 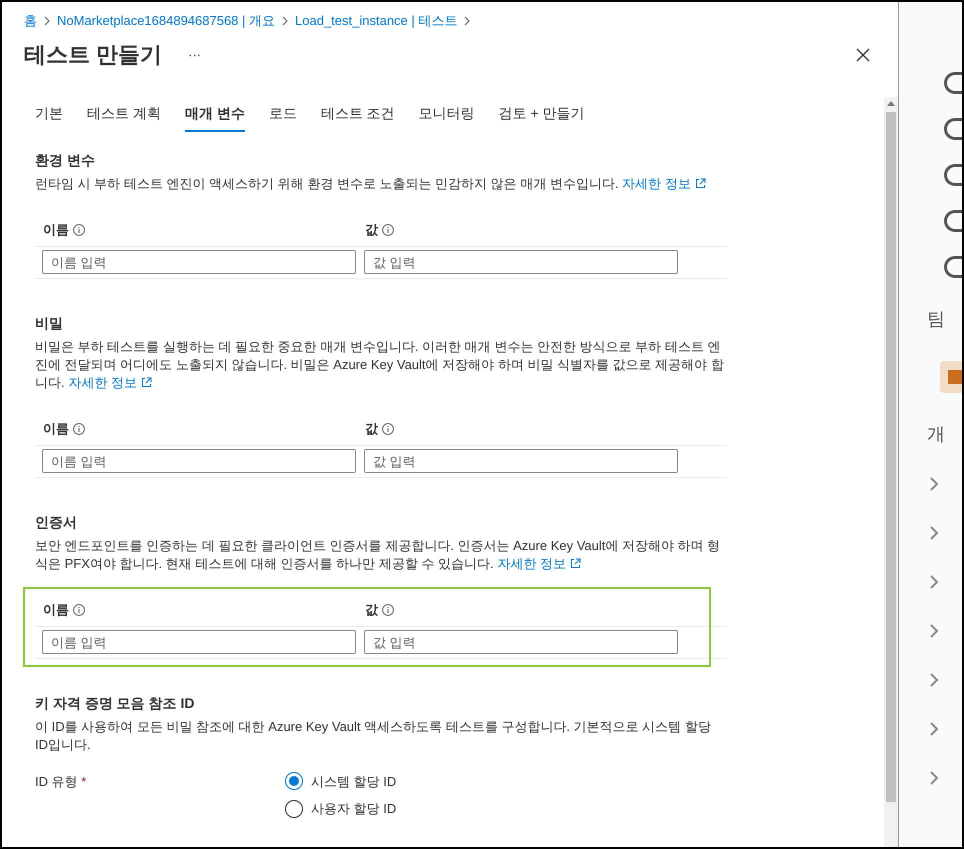 I want to click on page-title: 테스트 만들기, so click(x=93, y=55).